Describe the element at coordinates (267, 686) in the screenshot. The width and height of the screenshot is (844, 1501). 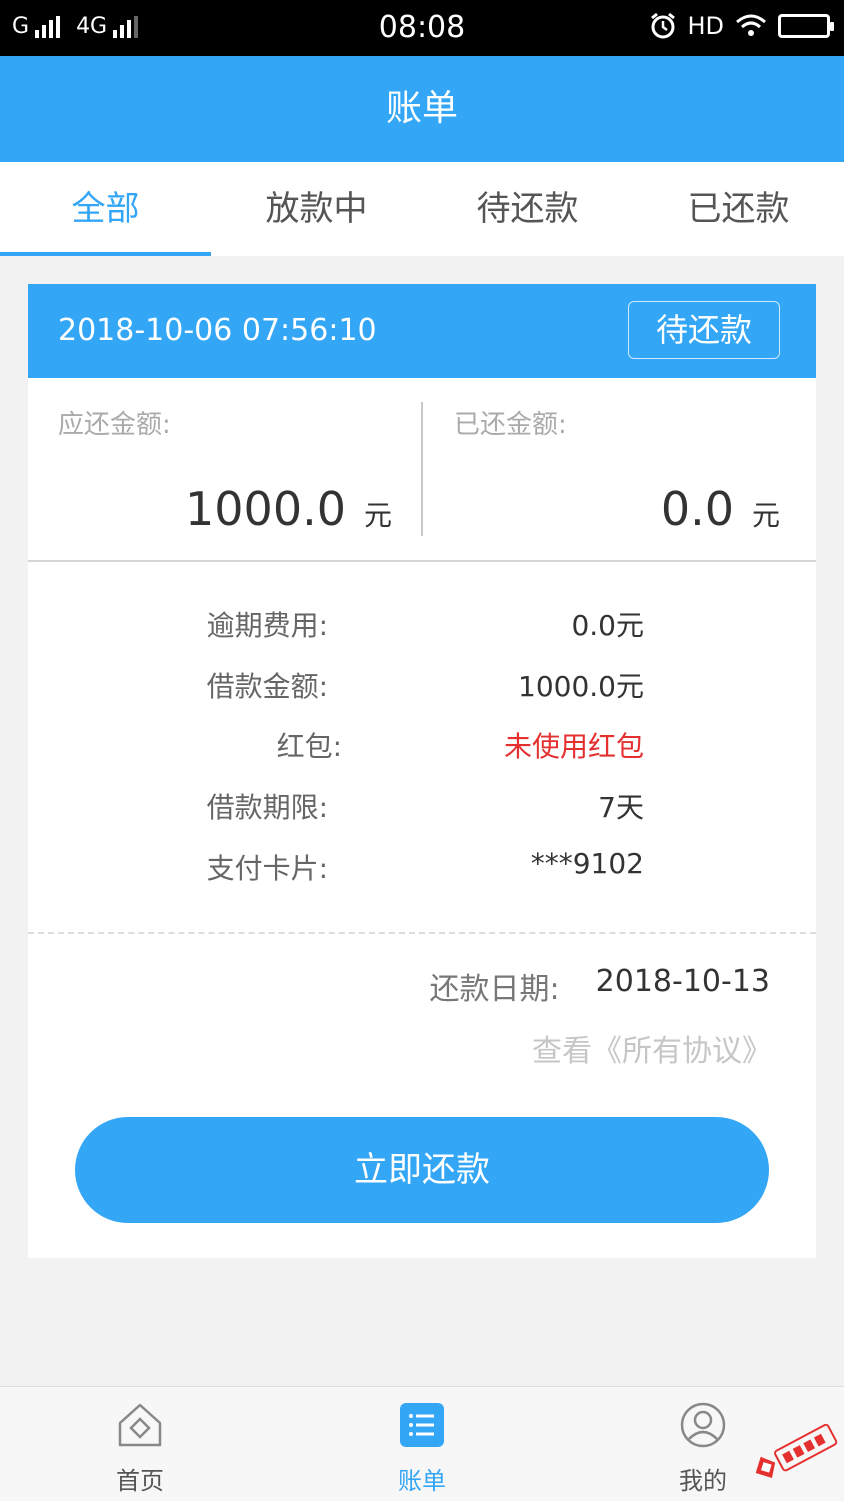
I see `detail-label: 借款金额:` at that location.